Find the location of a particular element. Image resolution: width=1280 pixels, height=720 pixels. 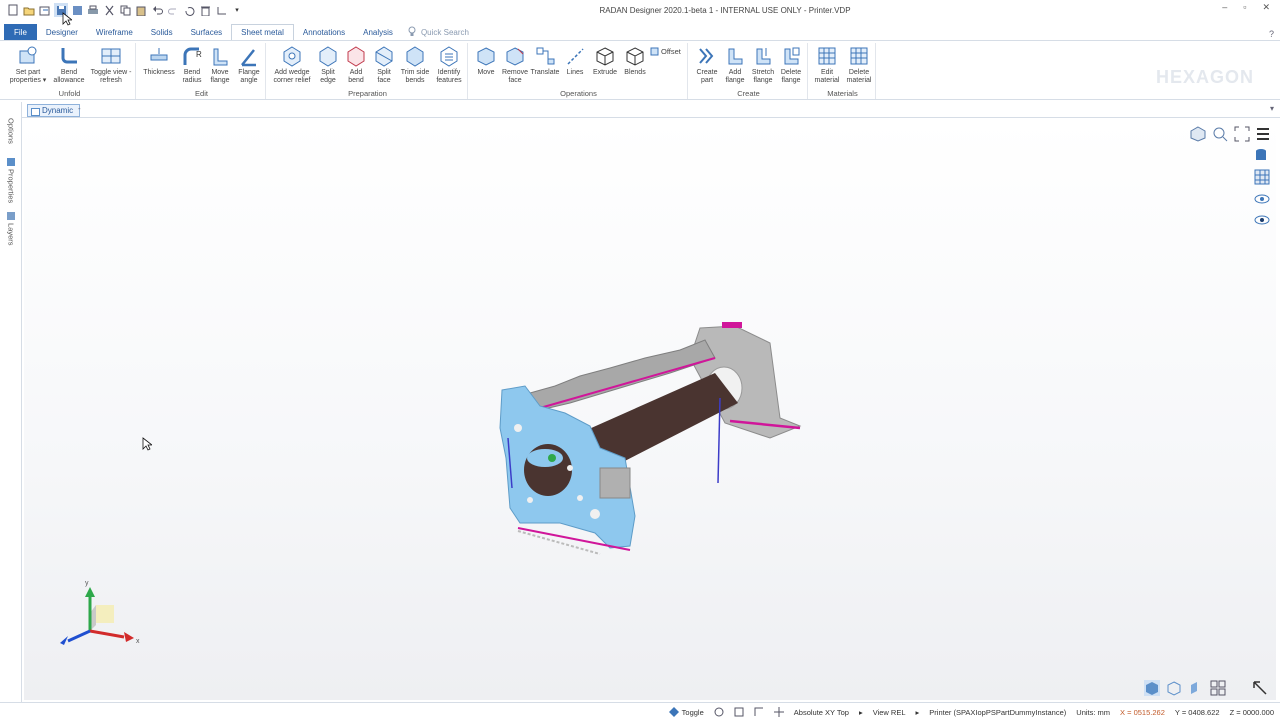

move-origin-icon is located at coordinates (778, 712).